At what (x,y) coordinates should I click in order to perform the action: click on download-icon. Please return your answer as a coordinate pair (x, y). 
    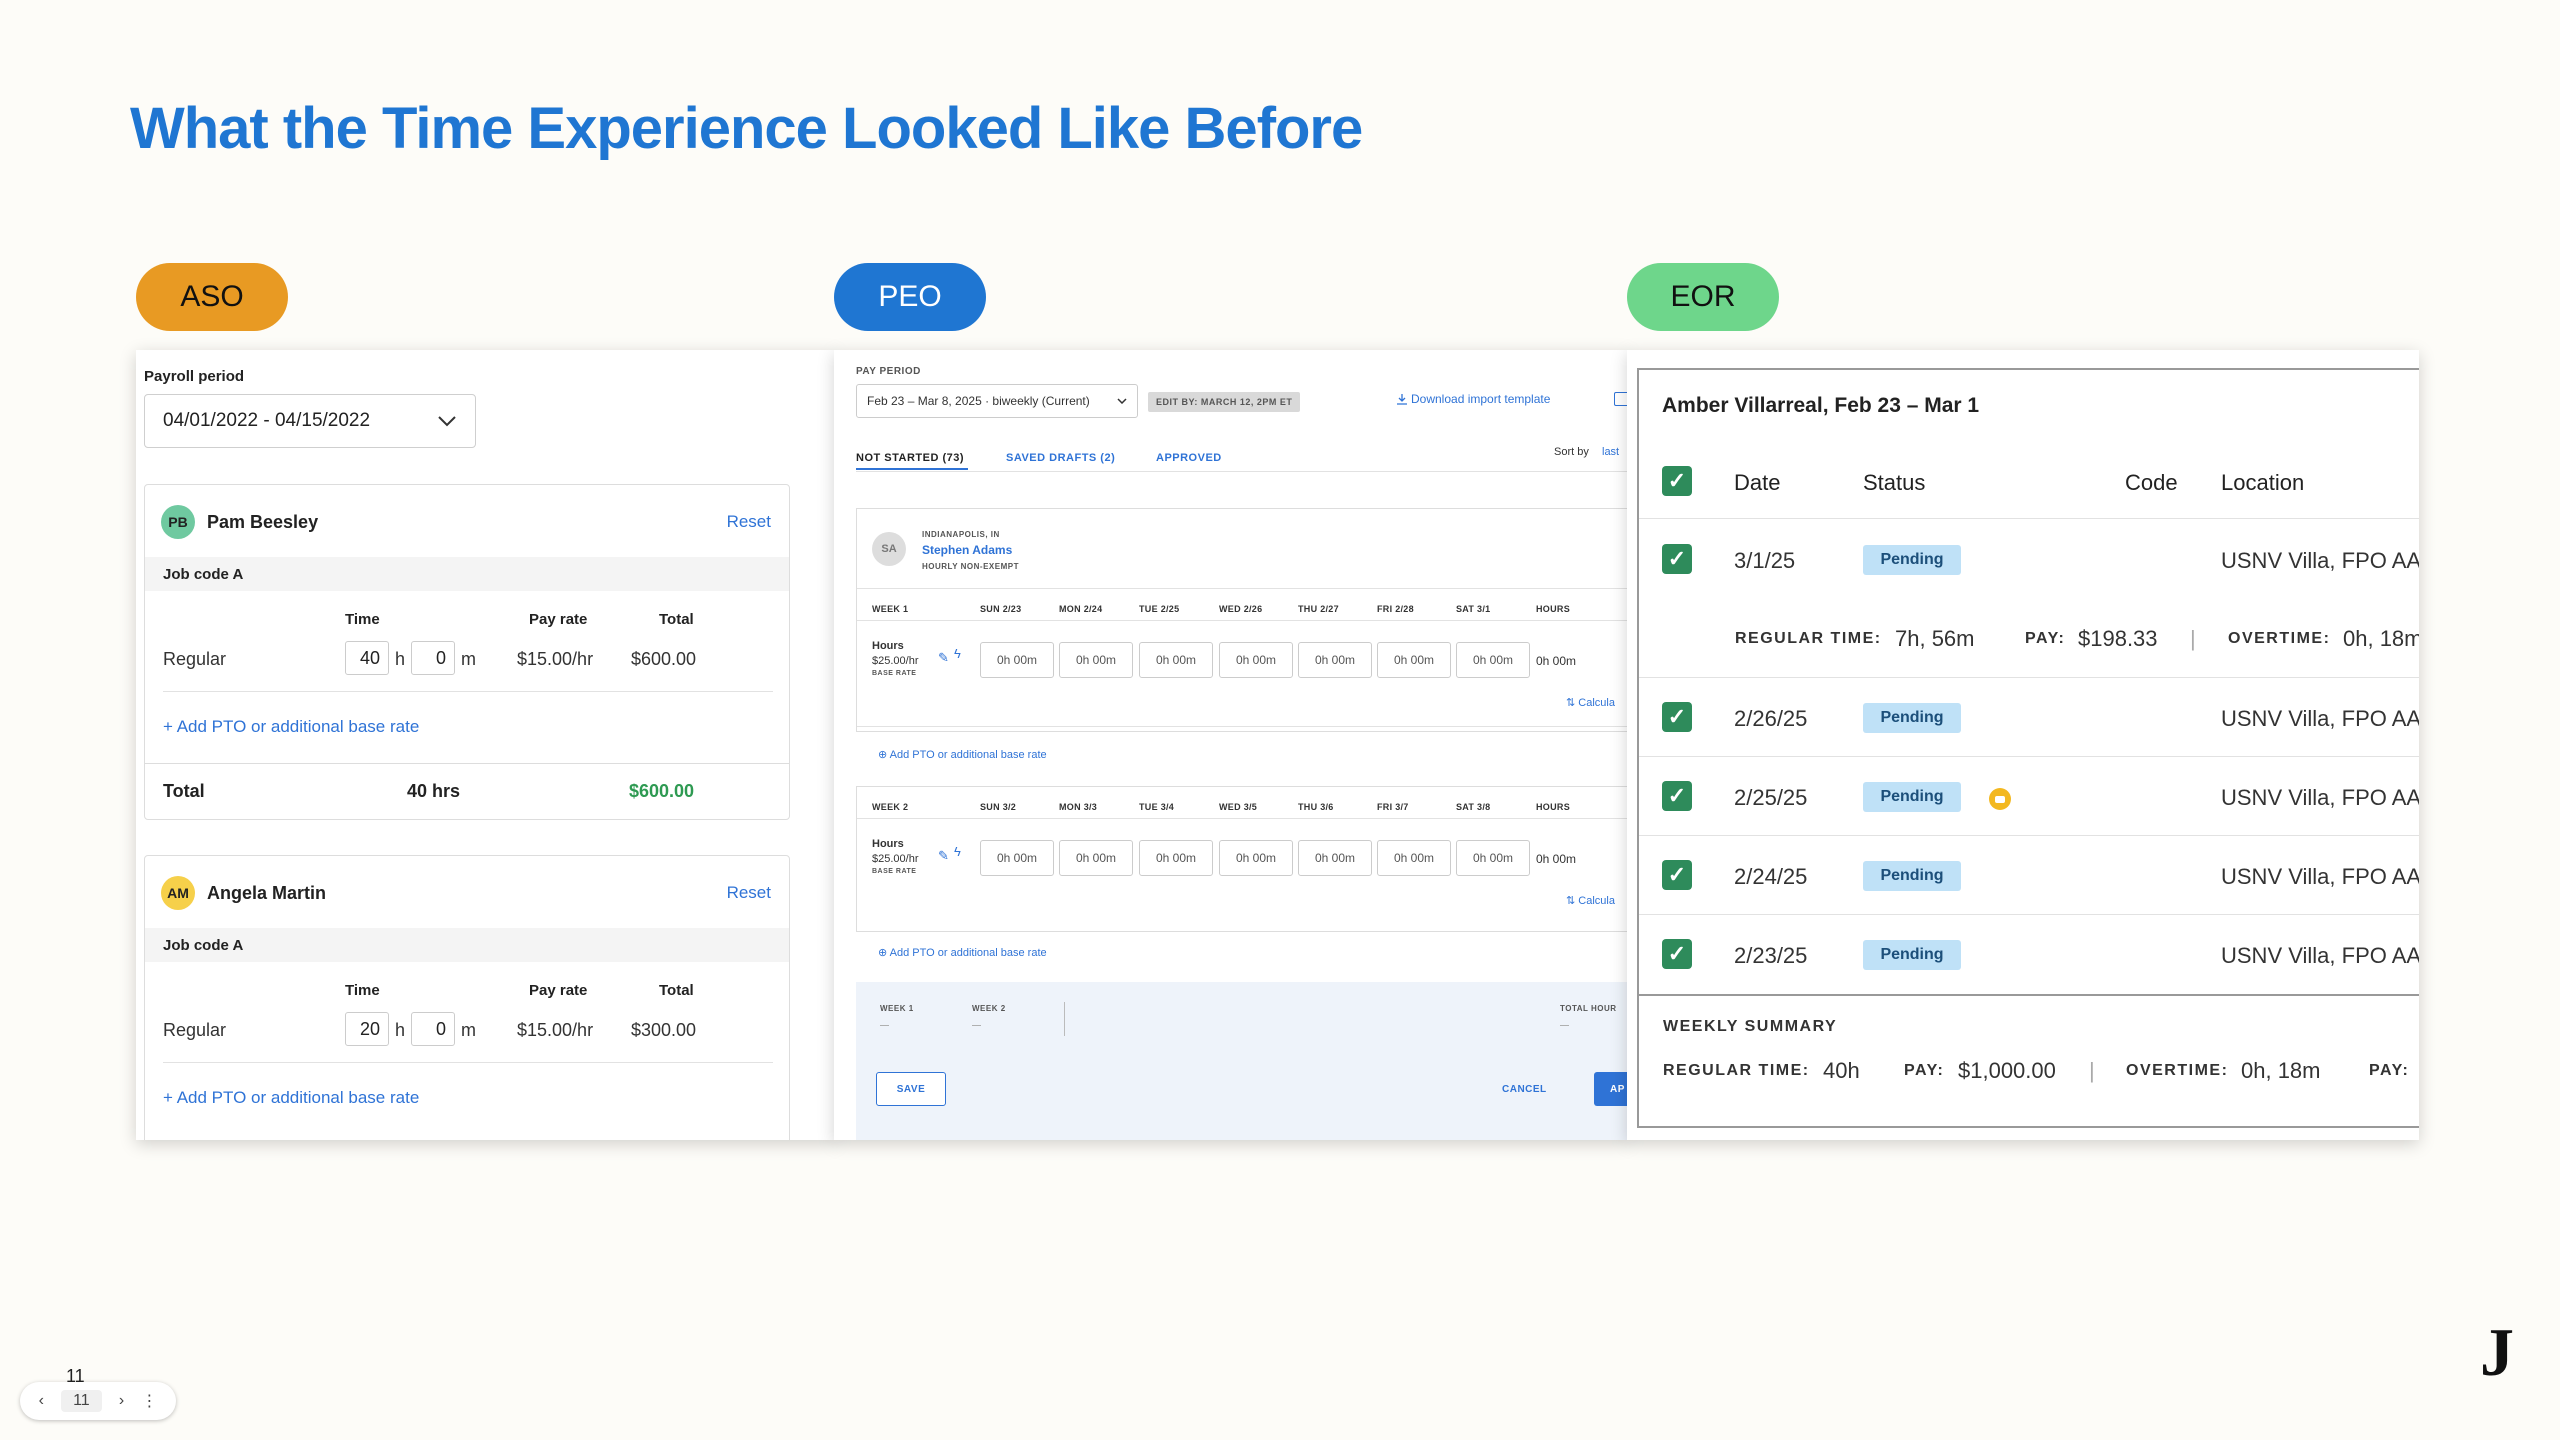
    Looking at the image, I should click on (1402, 399).